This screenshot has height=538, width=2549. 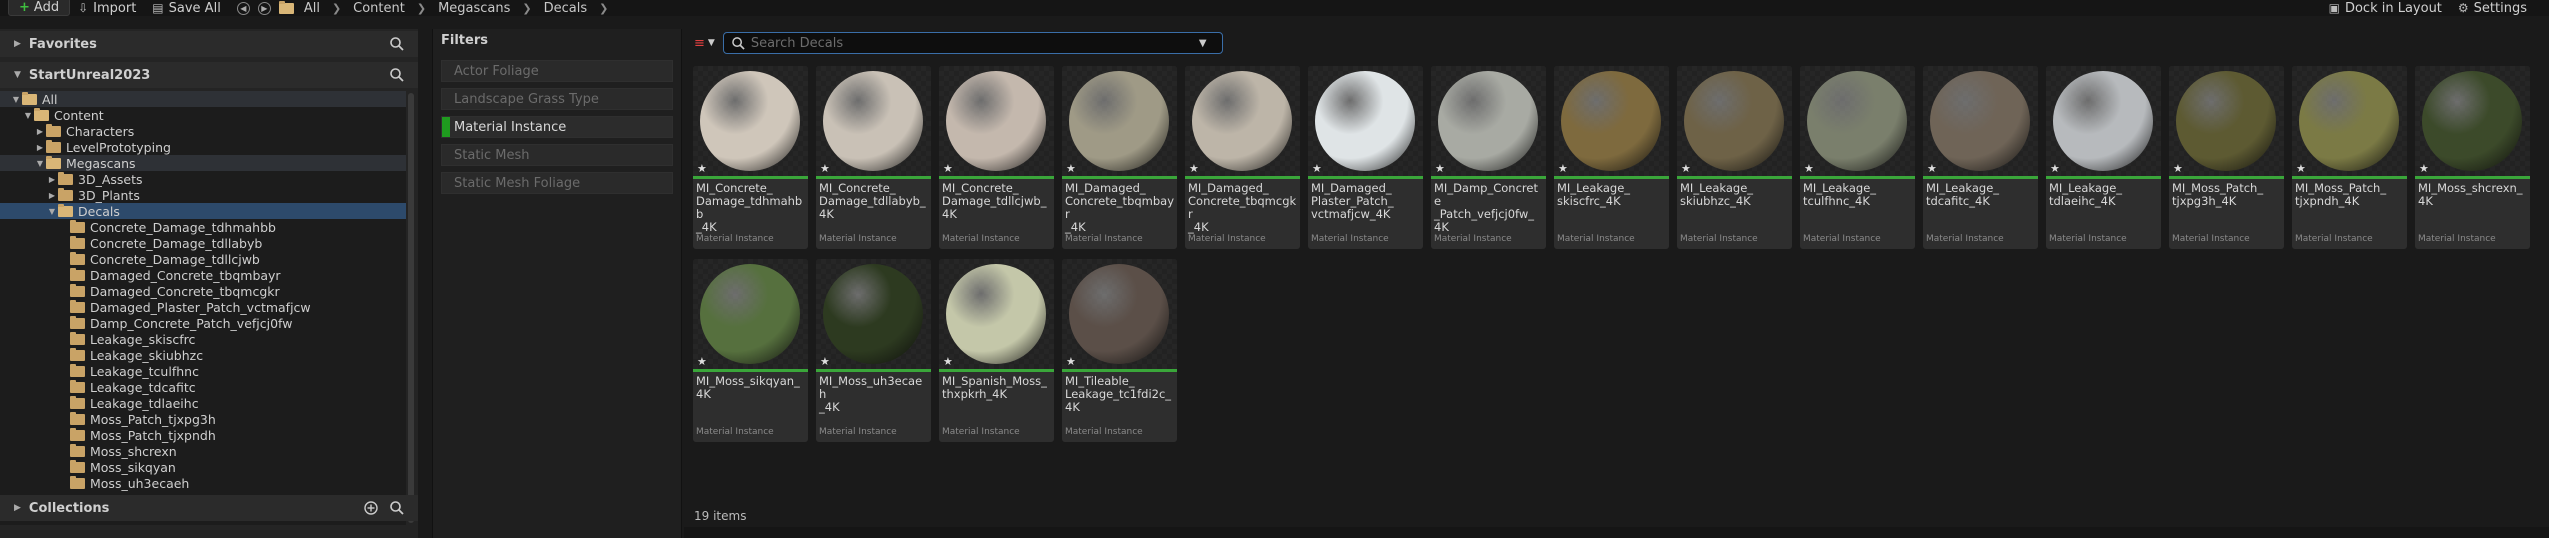 What do you see at coordinates (750, 350) in the screenshot?
I see `asset-tile: ★ MI_Moss_sikqyan_ 4K Material Instance` at bounding box center [750, 350].